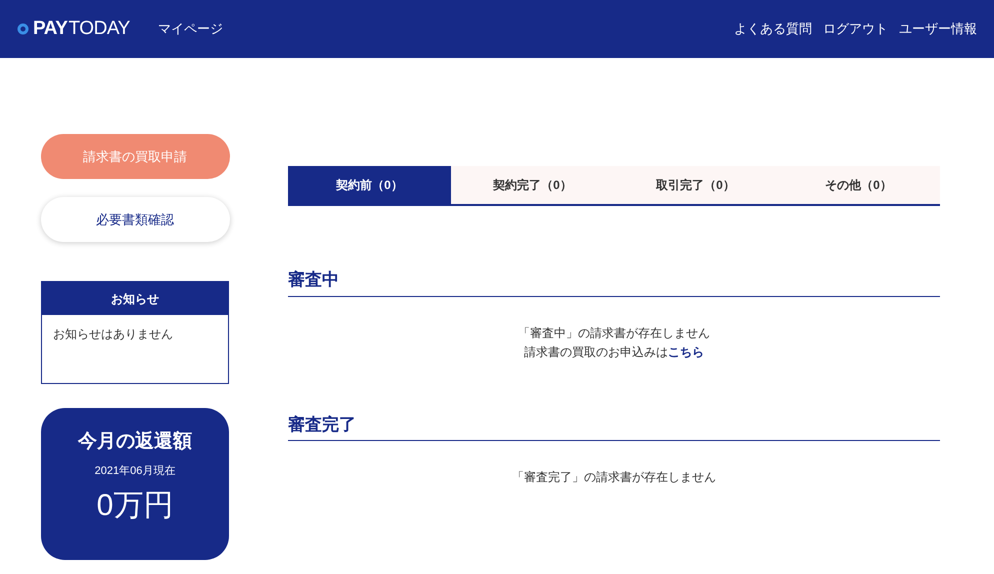 This screenshot has width=994, height=574. What do you see at coordinates (695, 185) in the screenshot?
I see `tab: 取引完了（0）` at bounding box center [695, 185].